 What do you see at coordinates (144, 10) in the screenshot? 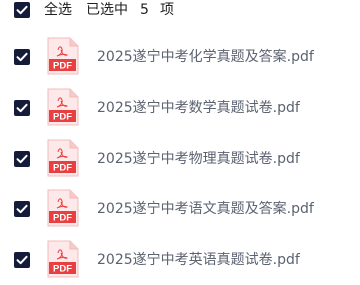
I see `selected-count: 5` at bounding box center [144, 10].